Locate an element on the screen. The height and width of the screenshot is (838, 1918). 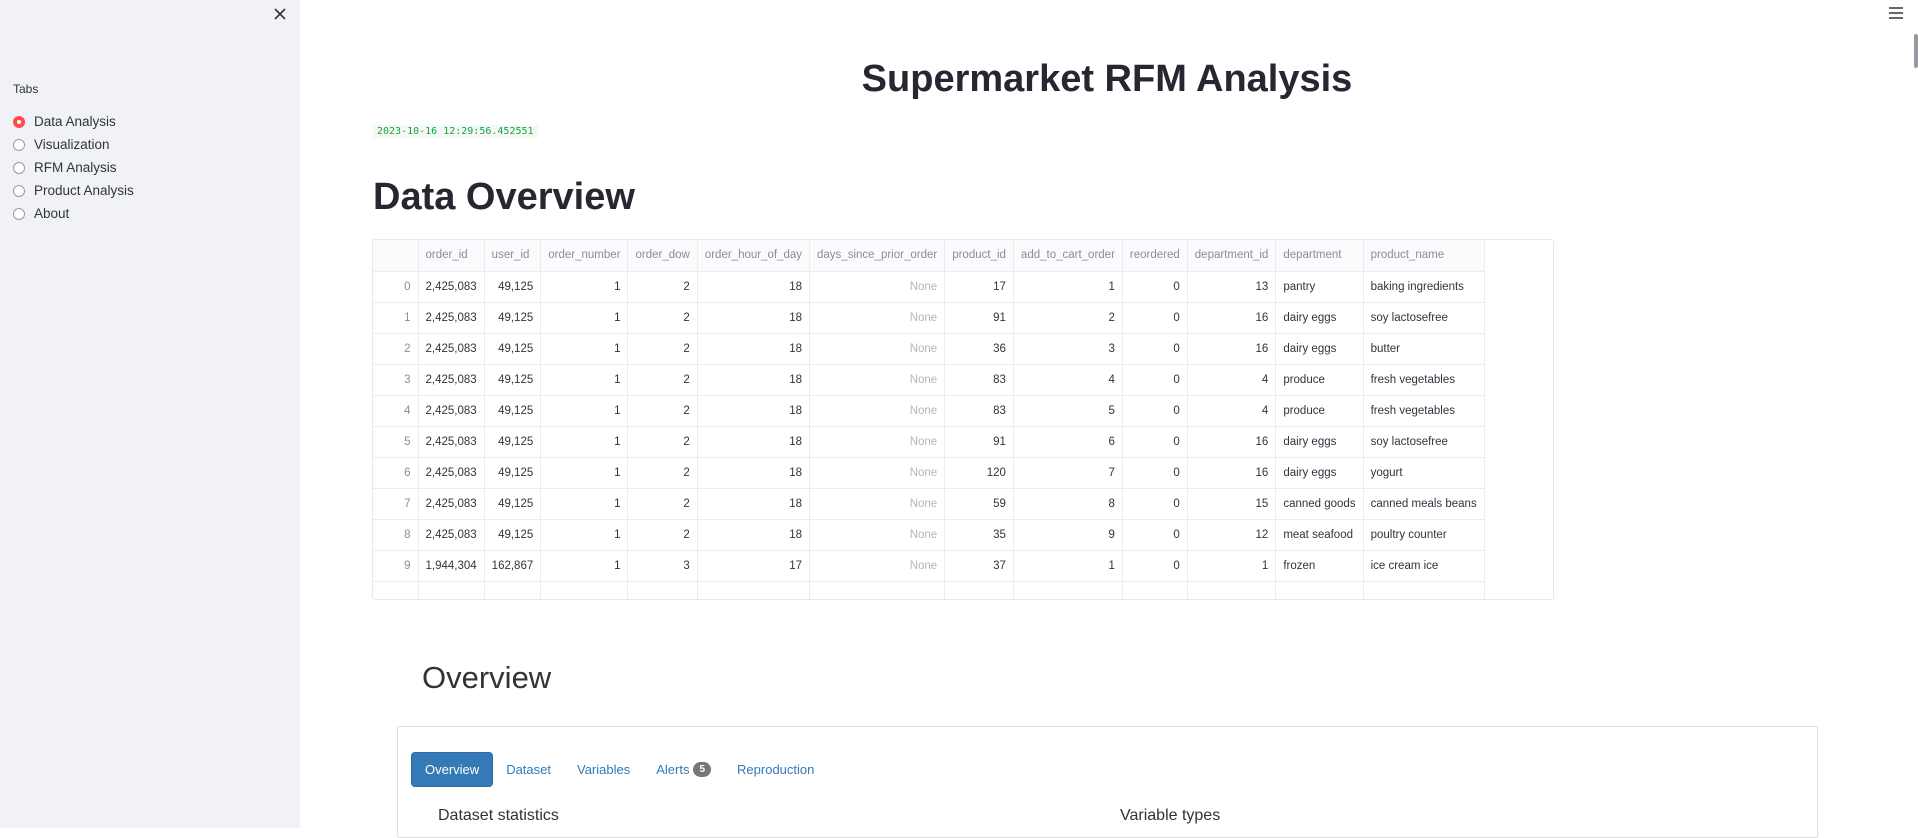
table-cell: 91 is located at coordinates (979, 318).